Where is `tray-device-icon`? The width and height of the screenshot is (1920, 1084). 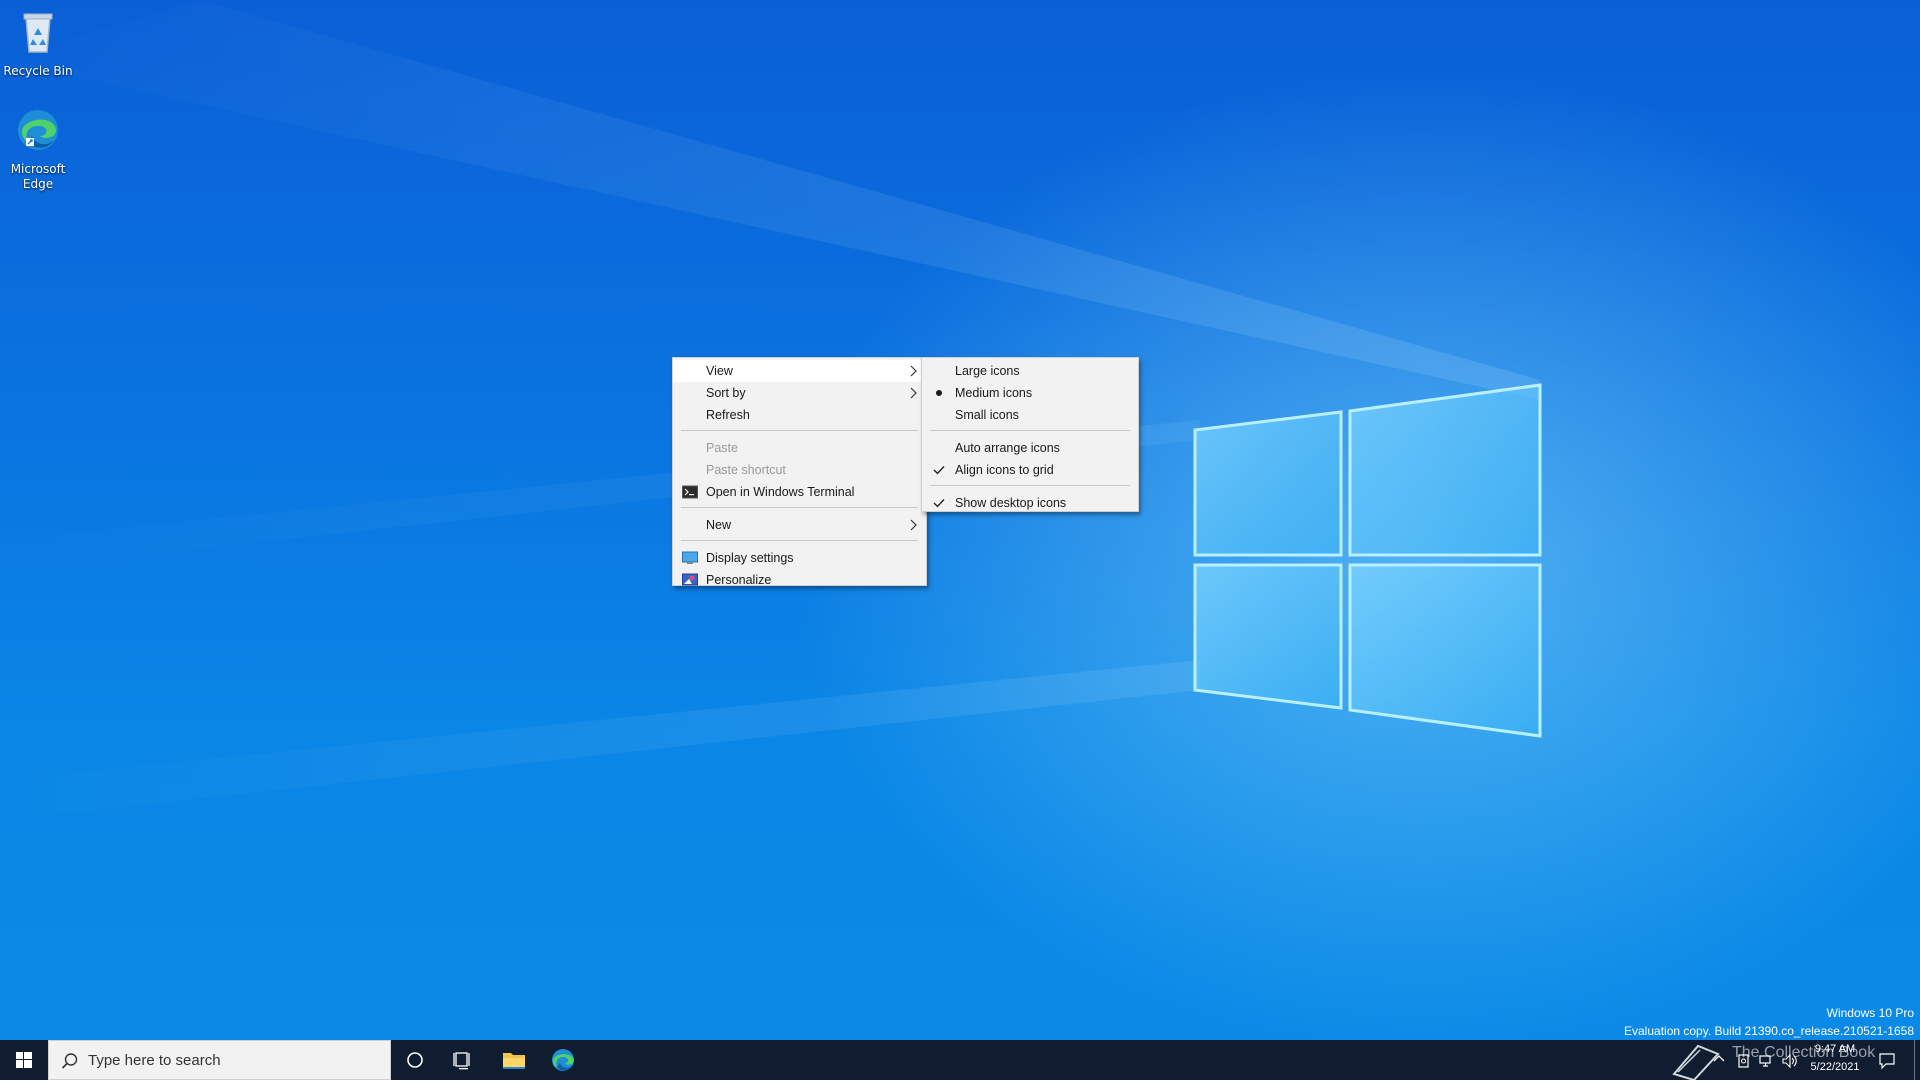
tray-device-icon is located at coordinates (1744, 1061).